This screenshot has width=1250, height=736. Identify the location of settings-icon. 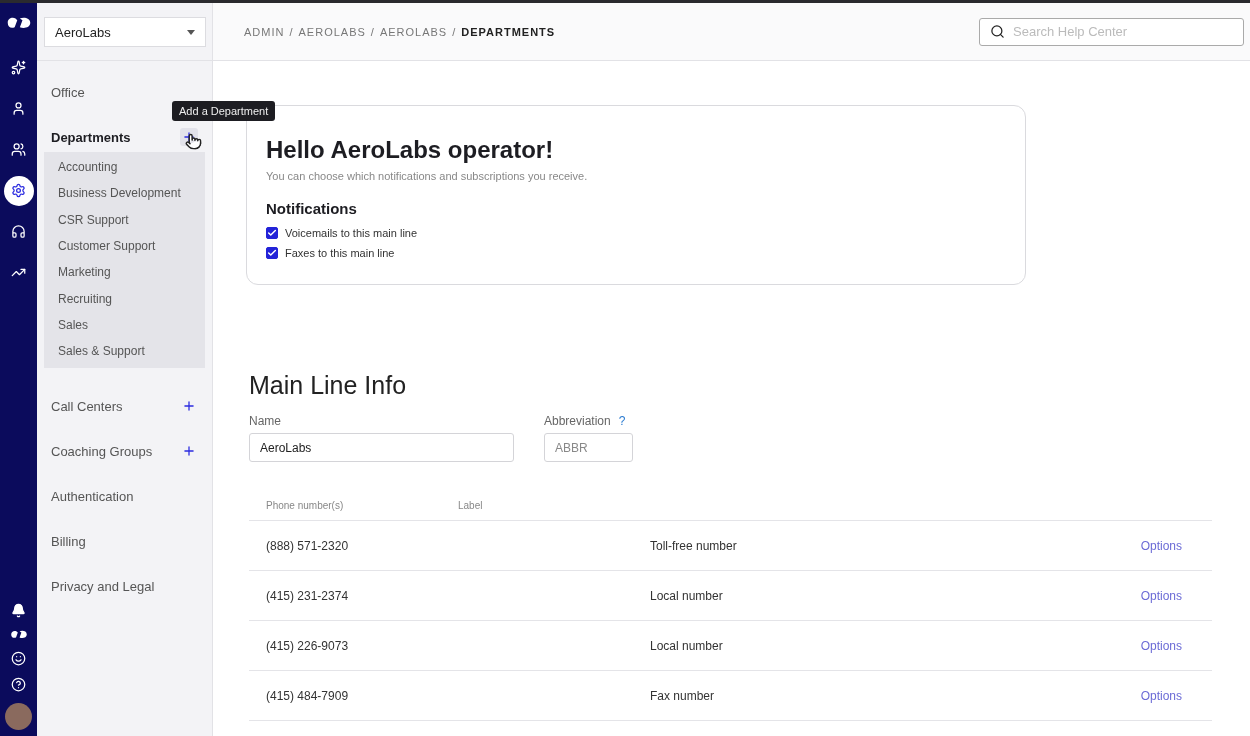
(18, 191).